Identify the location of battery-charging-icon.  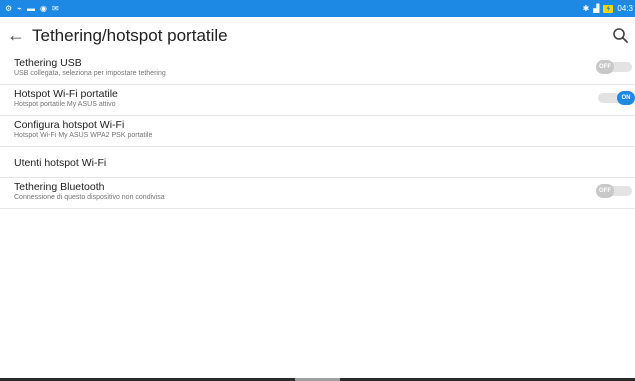
(608, 8).